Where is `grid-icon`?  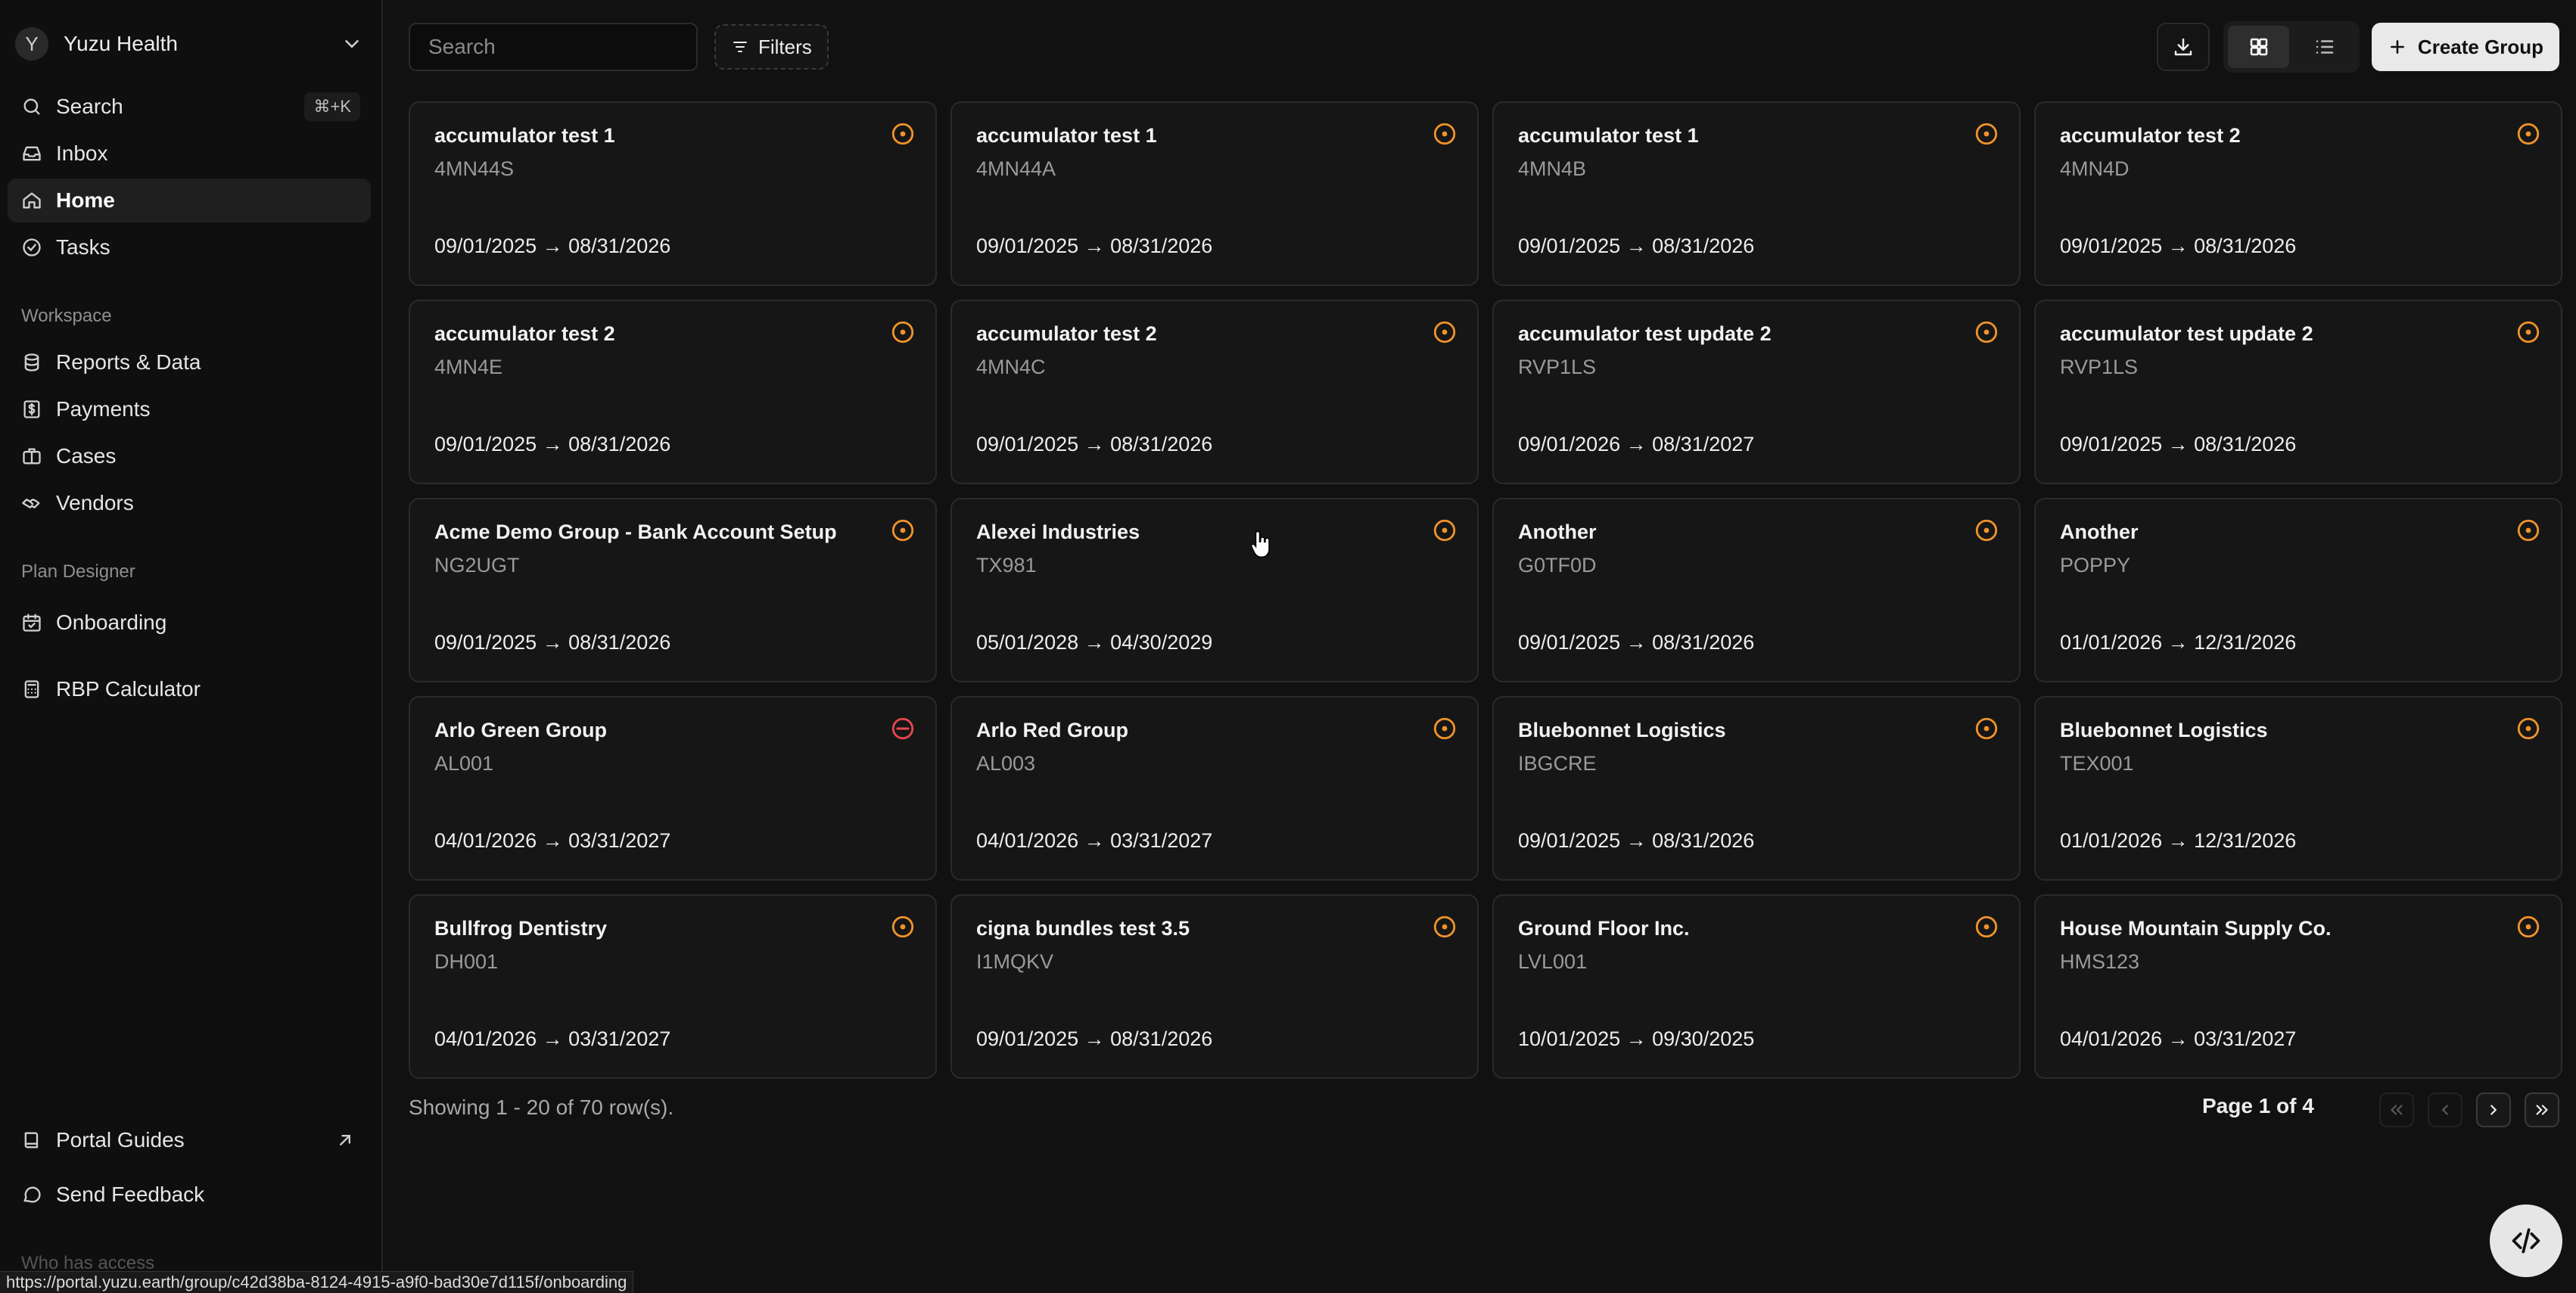 grid-icon is located at coordinates (2258, 47).